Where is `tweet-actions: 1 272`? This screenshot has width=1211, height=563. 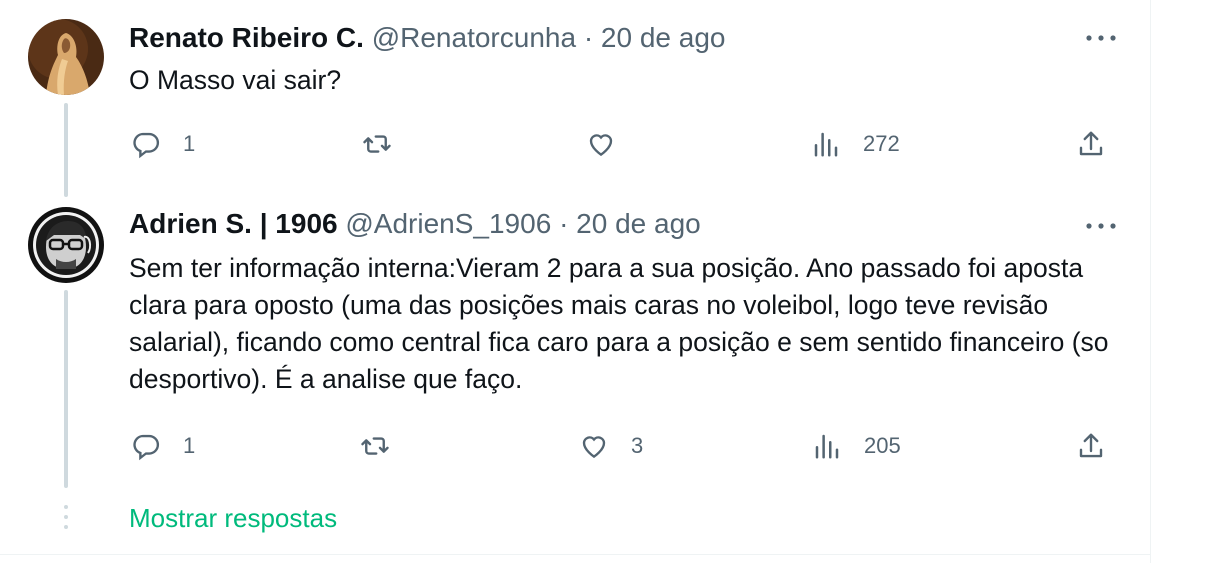
tweet-actions: 1 272 is located at coordinates (575, 144).